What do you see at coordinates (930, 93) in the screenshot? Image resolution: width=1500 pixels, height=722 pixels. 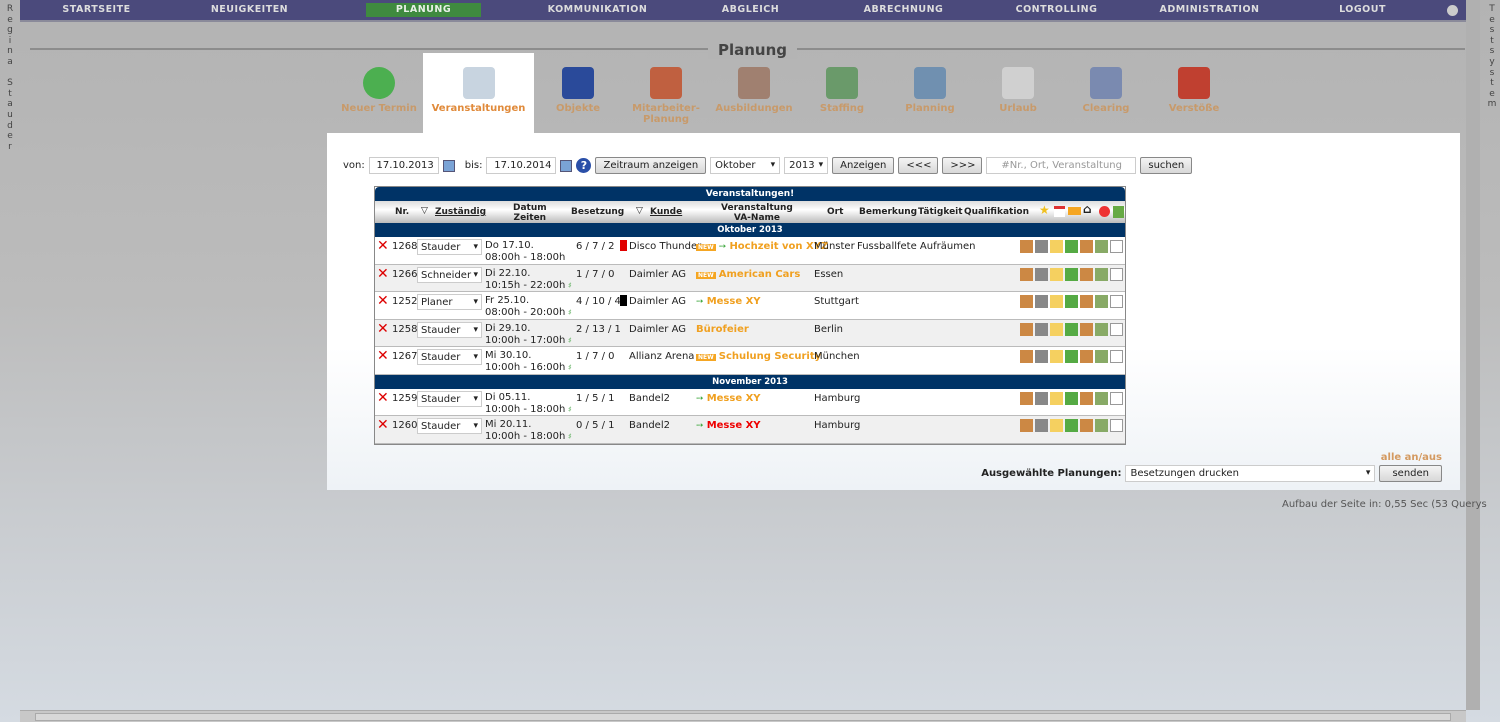 I see `tab-6: Planning` at bounding box center [930, 93].